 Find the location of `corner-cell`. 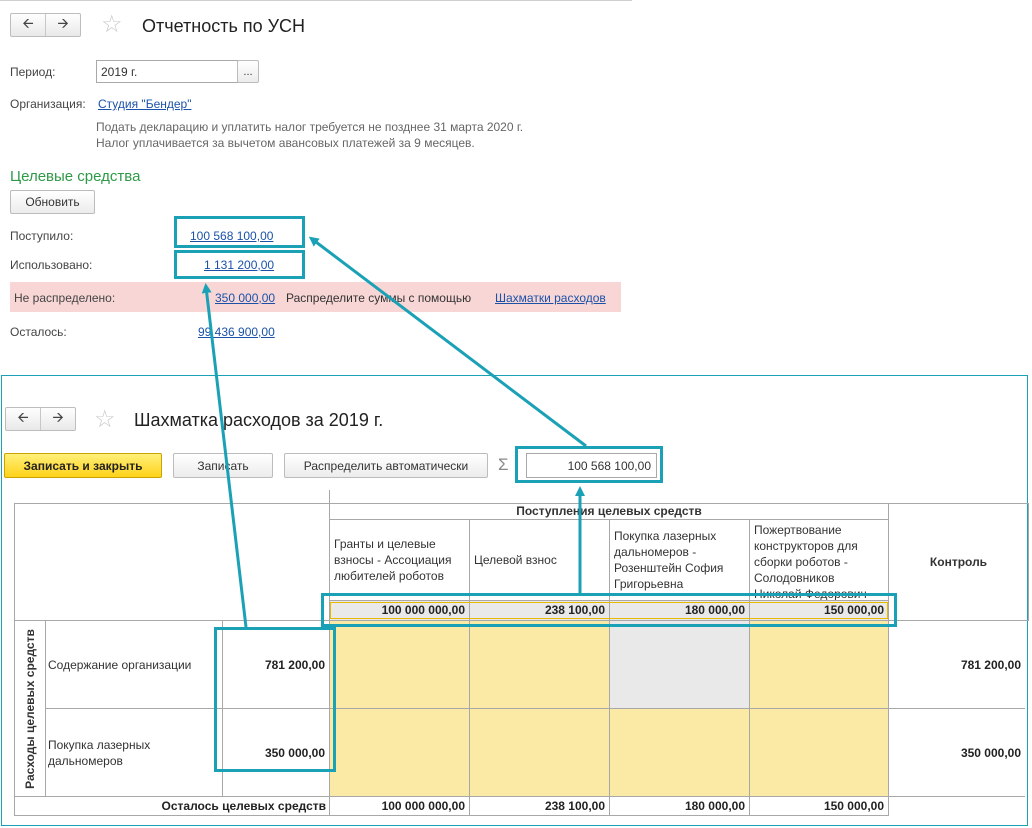

corner-cell is located at coordinates (172, 562).